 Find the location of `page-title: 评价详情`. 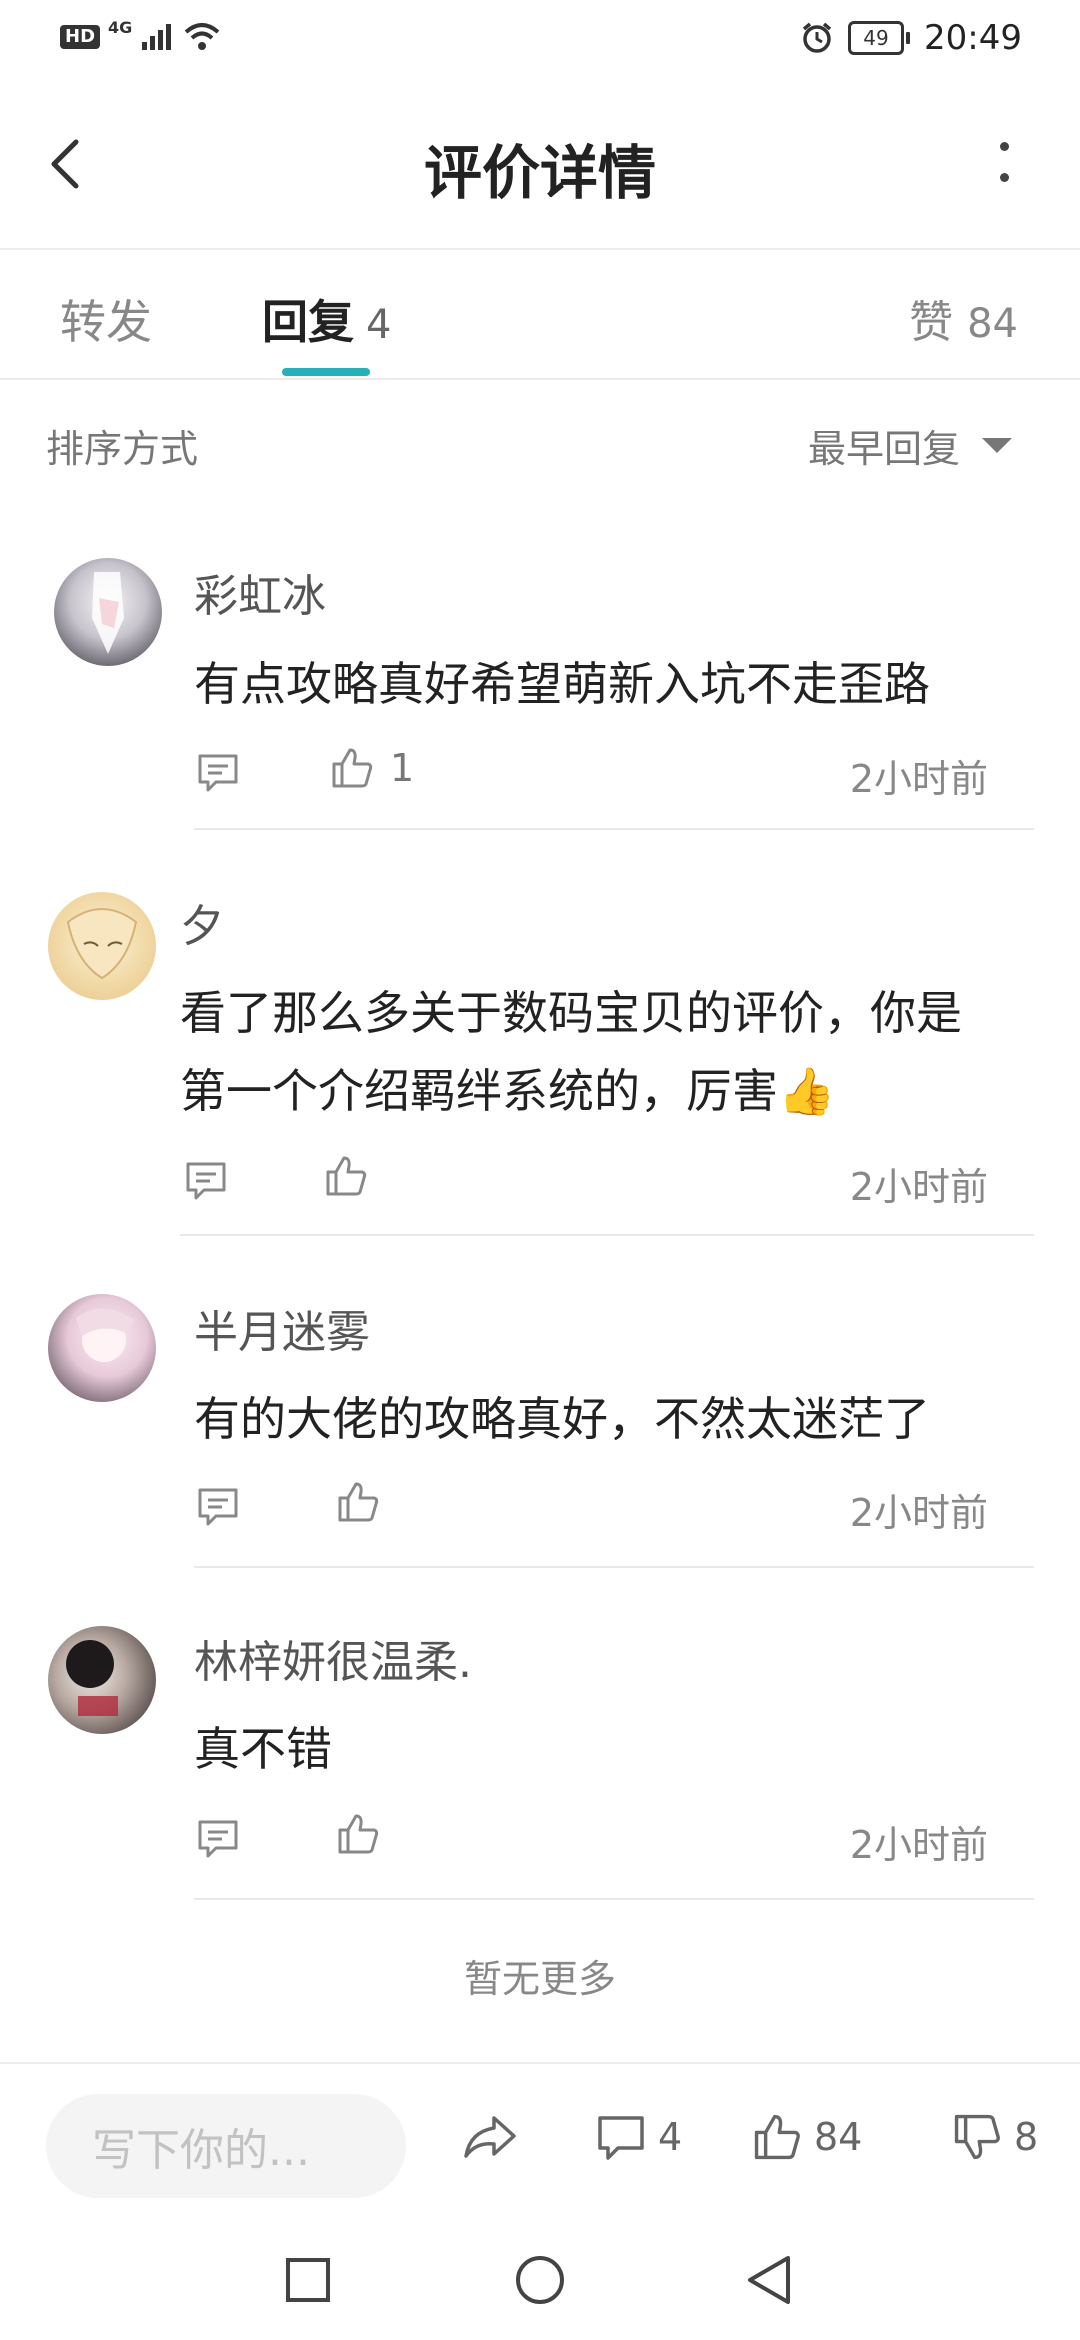

page-title: 评价详情 is located at coordinates (539, 173).